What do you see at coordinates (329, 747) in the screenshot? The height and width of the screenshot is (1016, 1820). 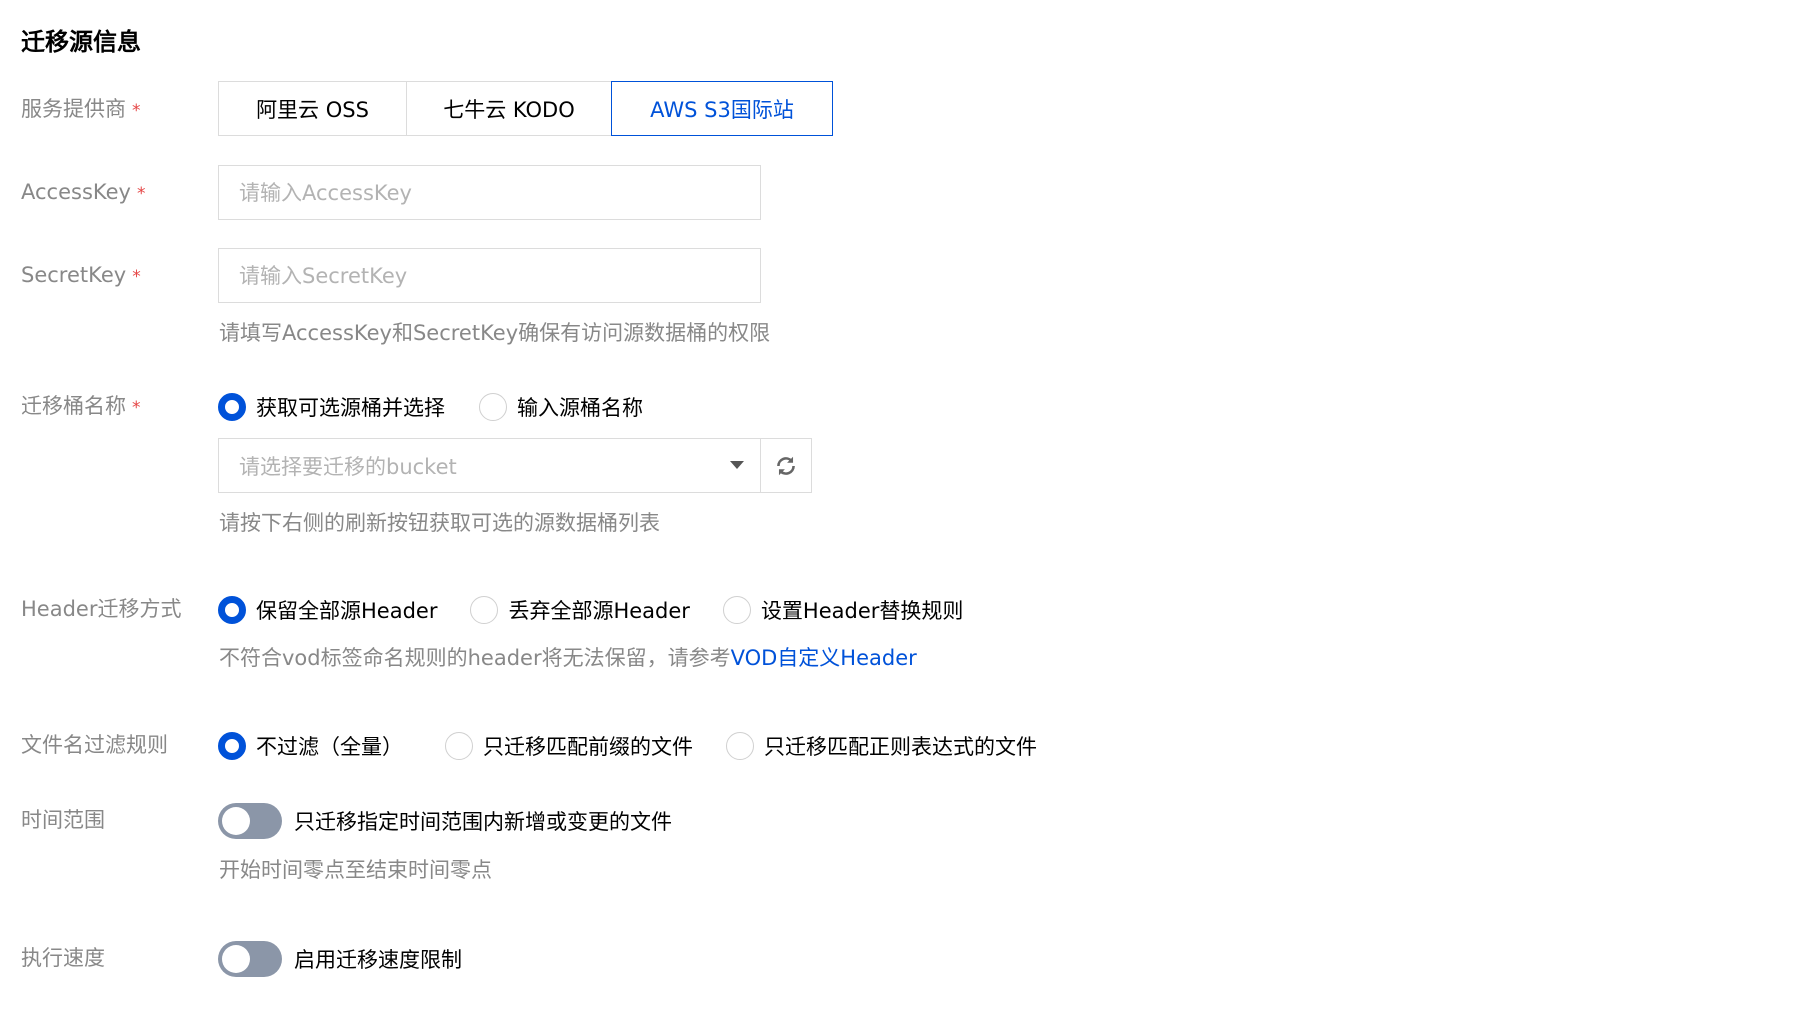 I see `radio-label: 不过滤（全量）` at bounding box center [329, 747].